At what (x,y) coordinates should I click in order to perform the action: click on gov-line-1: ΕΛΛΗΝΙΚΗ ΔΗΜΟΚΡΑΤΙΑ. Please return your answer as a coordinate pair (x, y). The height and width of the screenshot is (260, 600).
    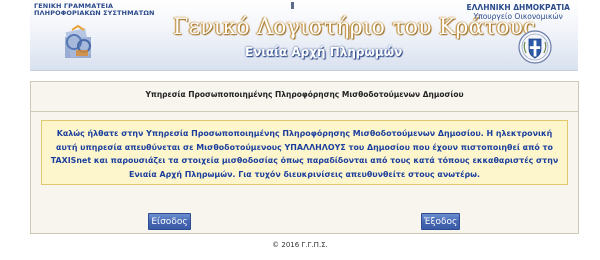
    Looking at the image, I should click on (518, 7).